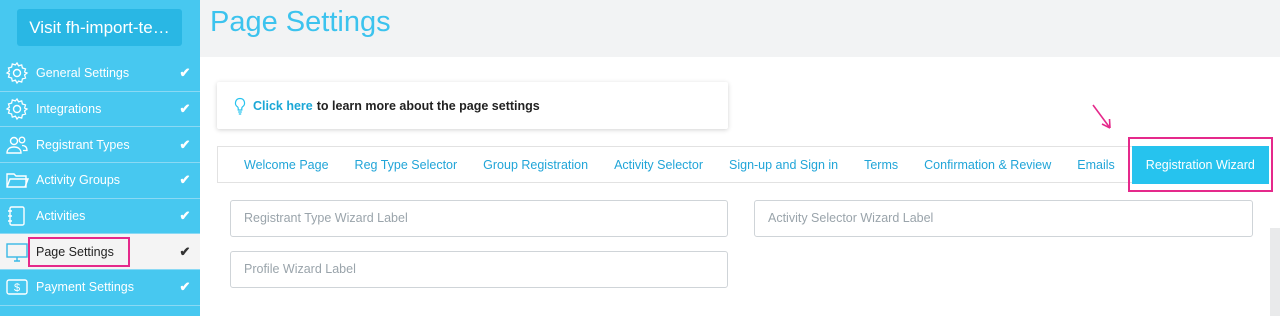 The height and width of the screenshot is (316, 1280). Describe the element at coordinates (428, 105) in the screenshot. I see `info-text: to learn more about the page settings` at that location.